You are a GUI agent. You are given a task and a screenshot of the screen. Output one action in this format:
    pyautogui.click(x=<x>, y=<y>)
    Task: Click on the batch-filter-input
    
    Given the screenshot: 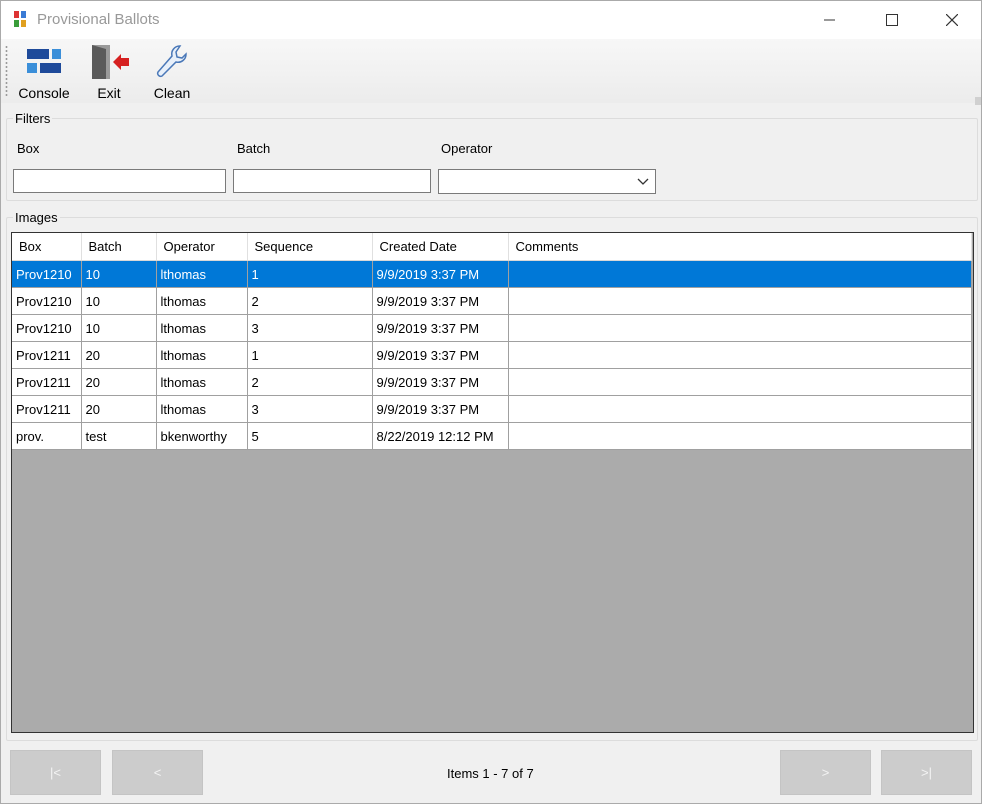 What is the action you would take?
    pyautogui.click(x=332, y=181)
    